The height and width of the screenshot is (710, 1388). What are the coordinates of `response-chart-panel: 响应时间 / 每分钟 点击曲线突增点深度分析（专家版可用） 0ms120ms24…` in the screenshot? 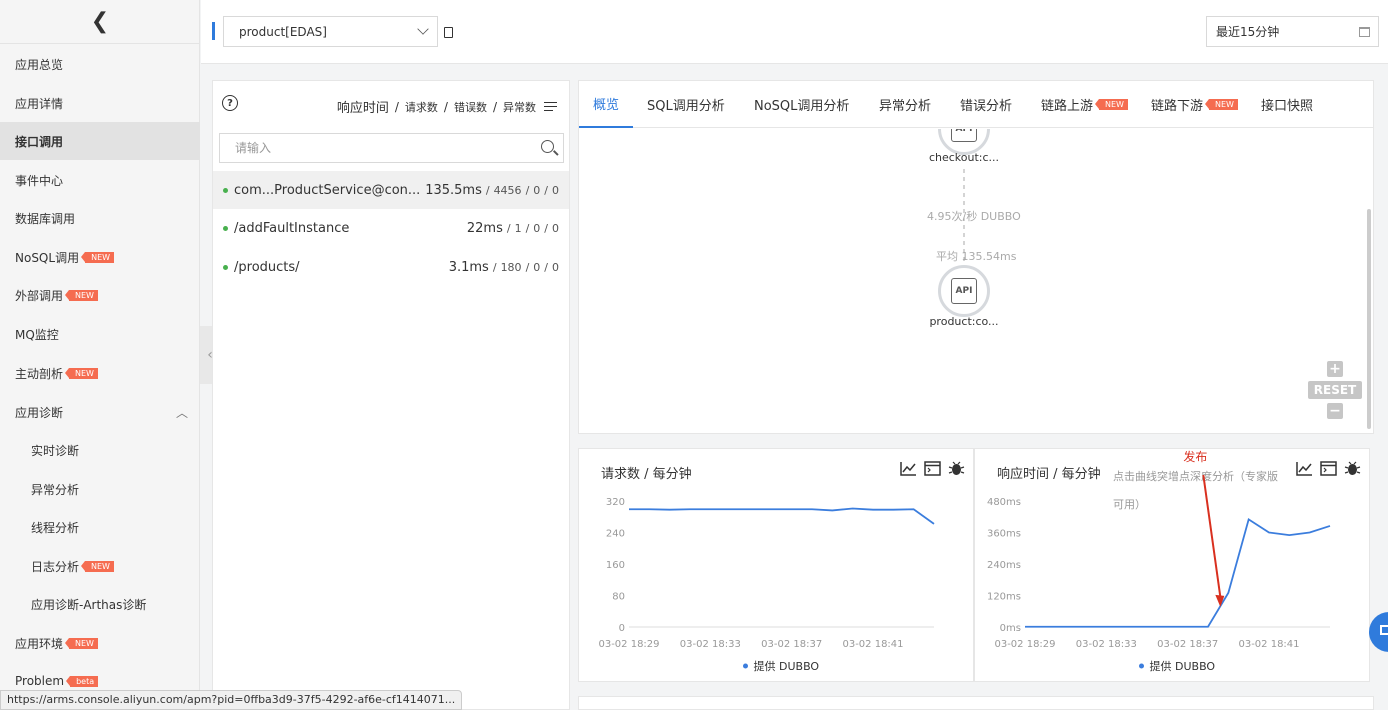 It's located at (1172, 565).